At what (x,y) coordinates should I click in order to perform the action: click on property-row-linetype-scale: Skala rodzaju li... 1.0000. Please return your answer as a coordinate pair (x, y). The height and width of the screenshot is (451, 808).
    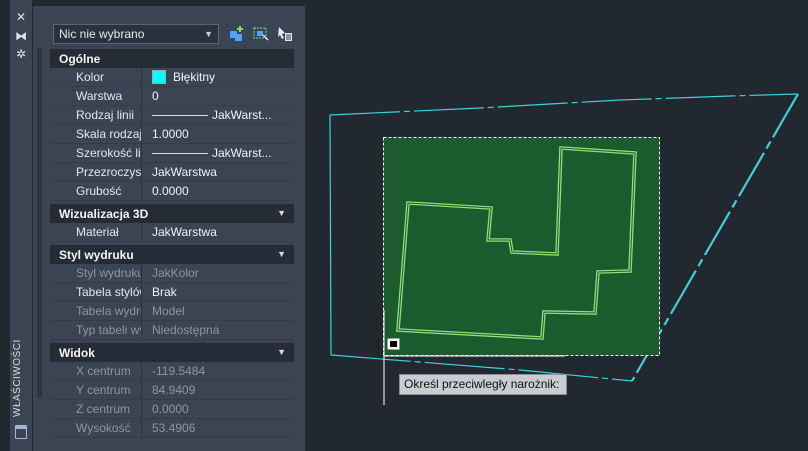
    Looking at the image, I should click on (172, 134).